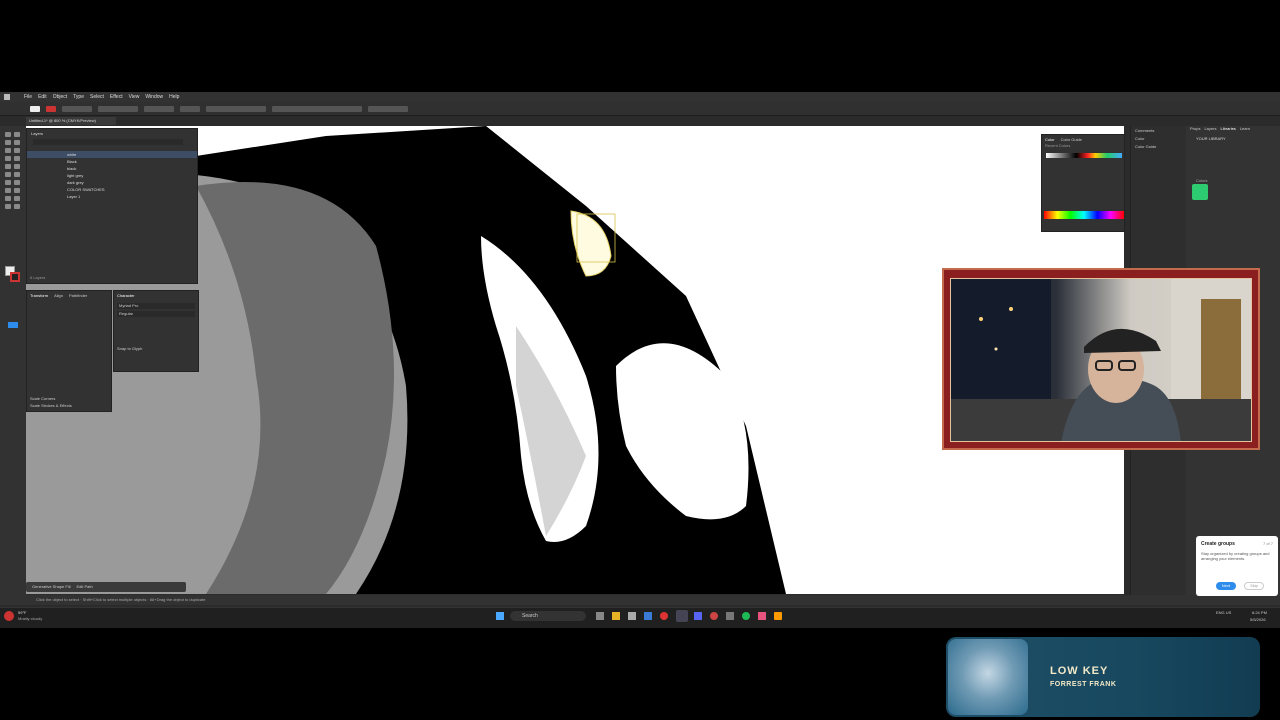 The width and height of the screenshot is (1280, 720). I want to click on align-controls, so click(236, 108).